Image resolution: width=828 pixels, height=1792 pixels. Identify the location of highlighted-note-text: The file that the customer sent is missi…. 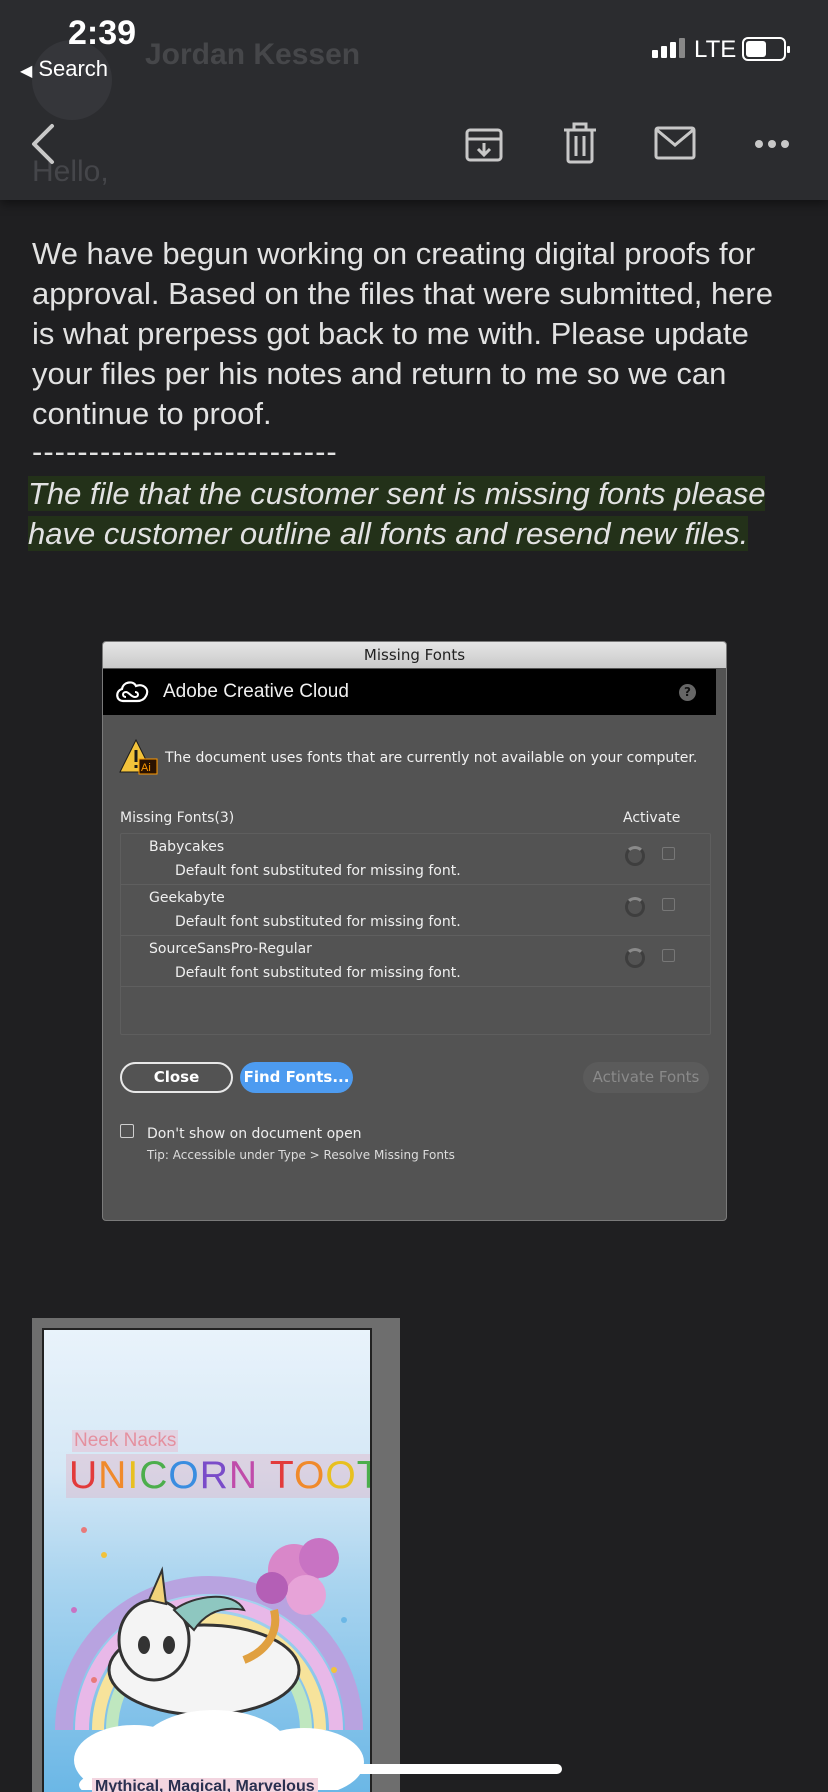
(397, 513).